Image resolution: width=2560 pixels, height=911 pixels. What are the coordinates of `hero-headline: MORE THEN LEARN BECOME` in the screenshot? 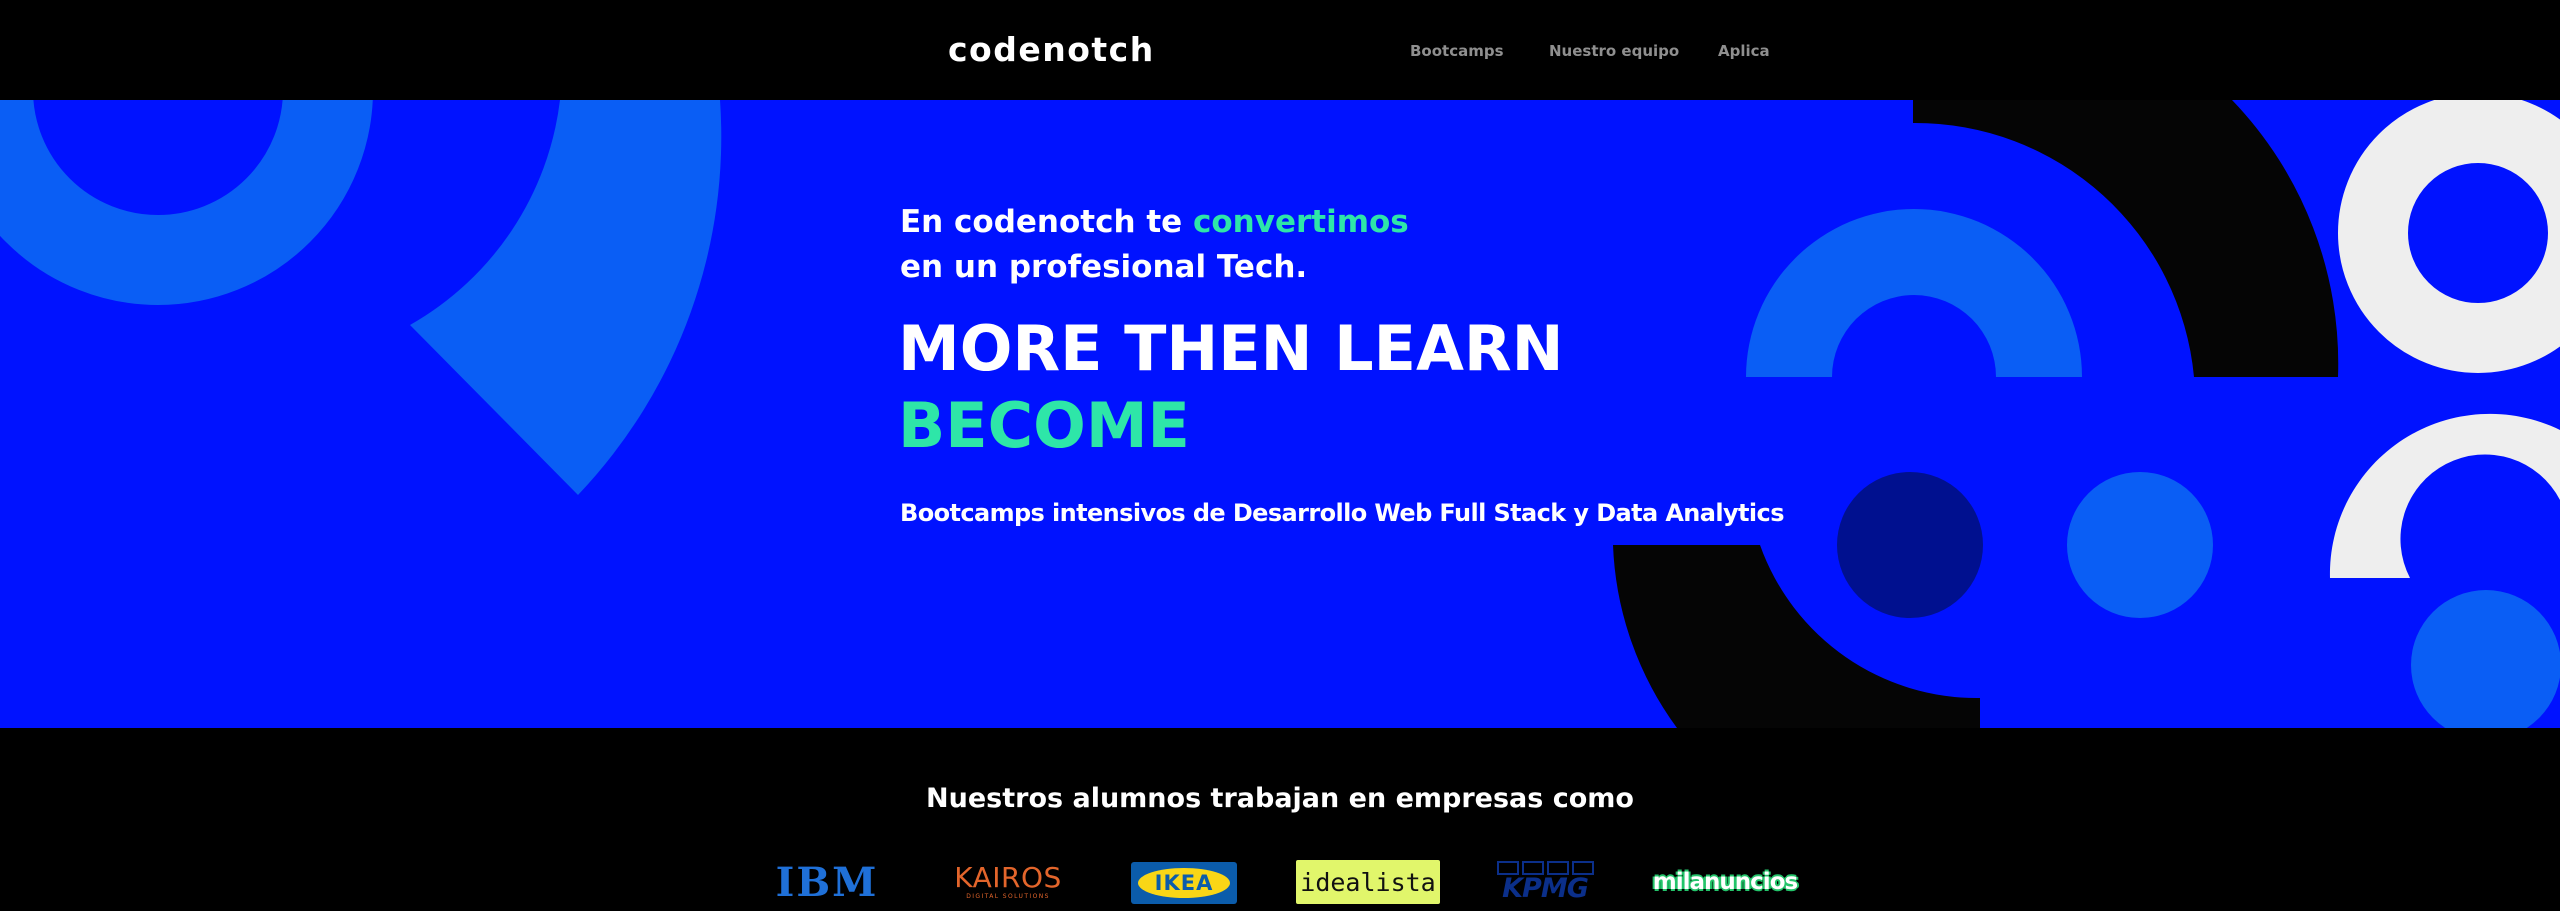 It's located at (1231, 387).